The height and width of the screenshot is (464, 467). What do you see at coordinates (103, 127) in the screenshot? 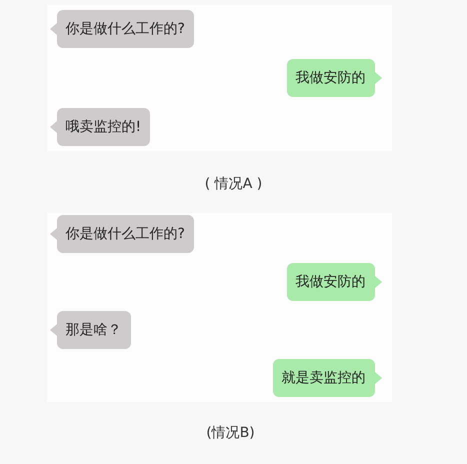
I see `message-bubble: 哦卖监控的!` at bounding box center [103, 127].